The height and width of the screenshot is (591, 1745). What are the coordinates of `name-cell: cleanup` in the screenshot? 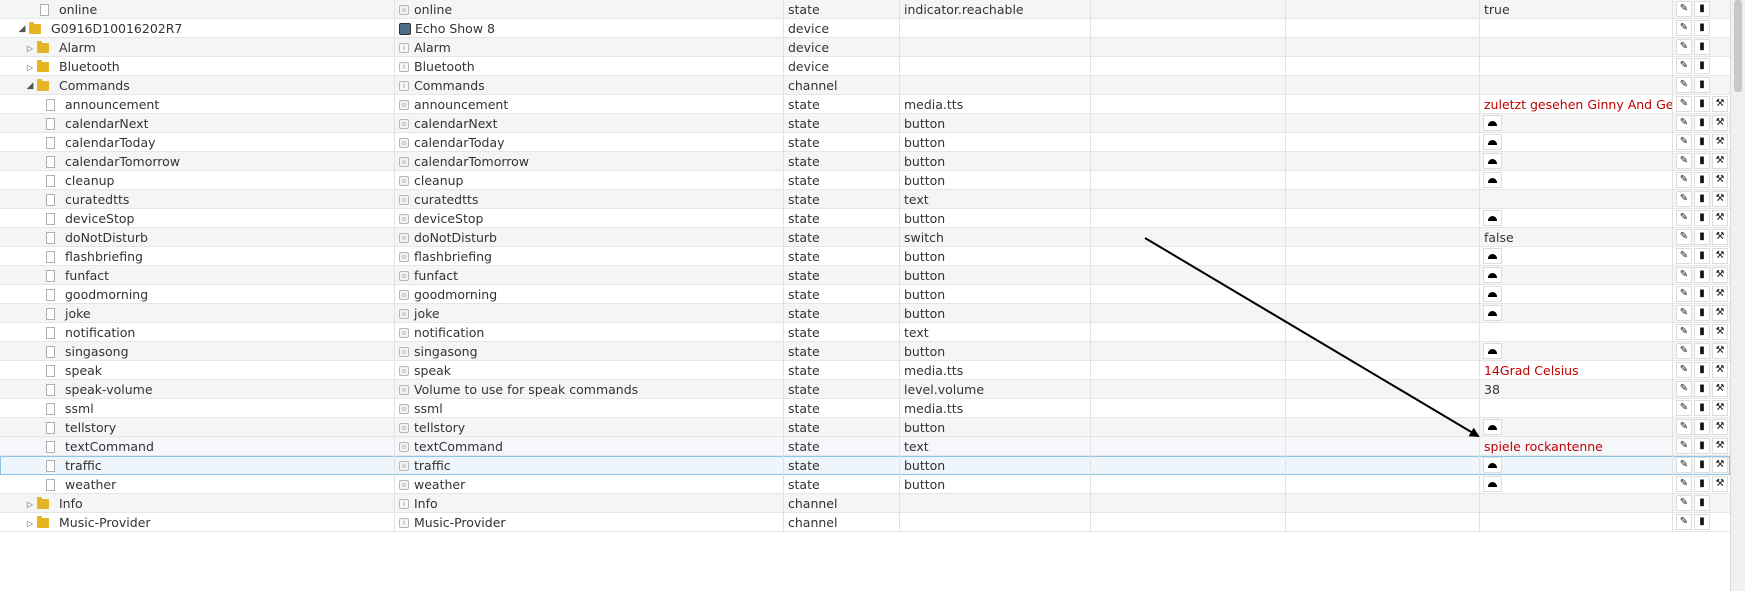 It's located at (197, 180).